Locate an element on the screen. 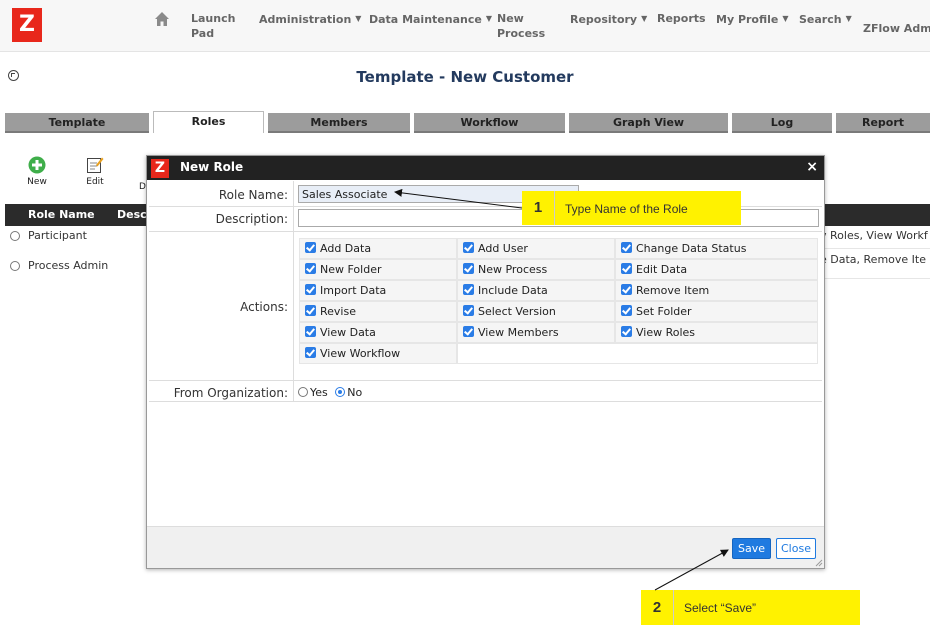  tab-graph-view: Graph View is located at coordinates (648, 123).